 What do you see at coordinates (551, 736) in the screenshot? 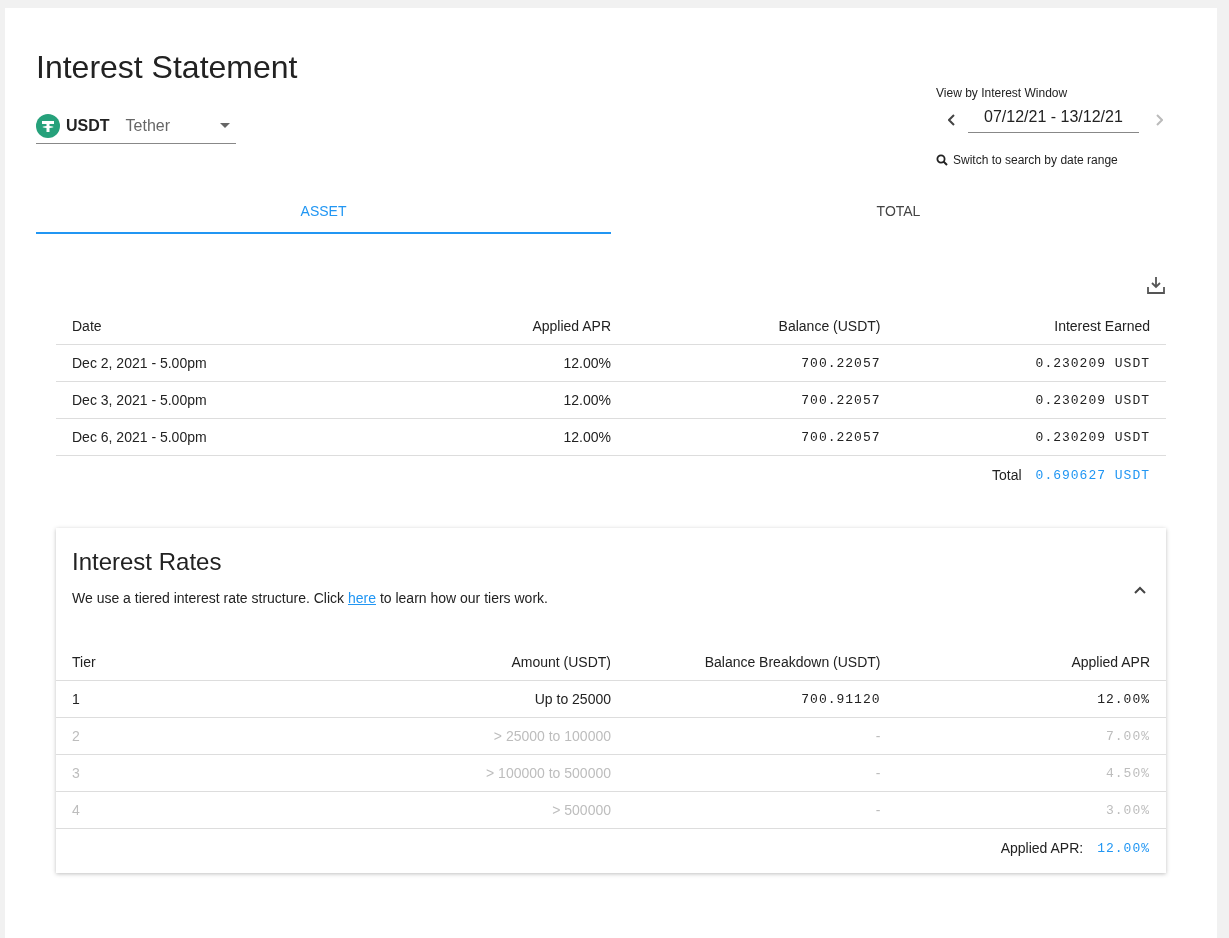
I see `table-cell-text: > 25000 to 100000` at bounding box center [551, 736].